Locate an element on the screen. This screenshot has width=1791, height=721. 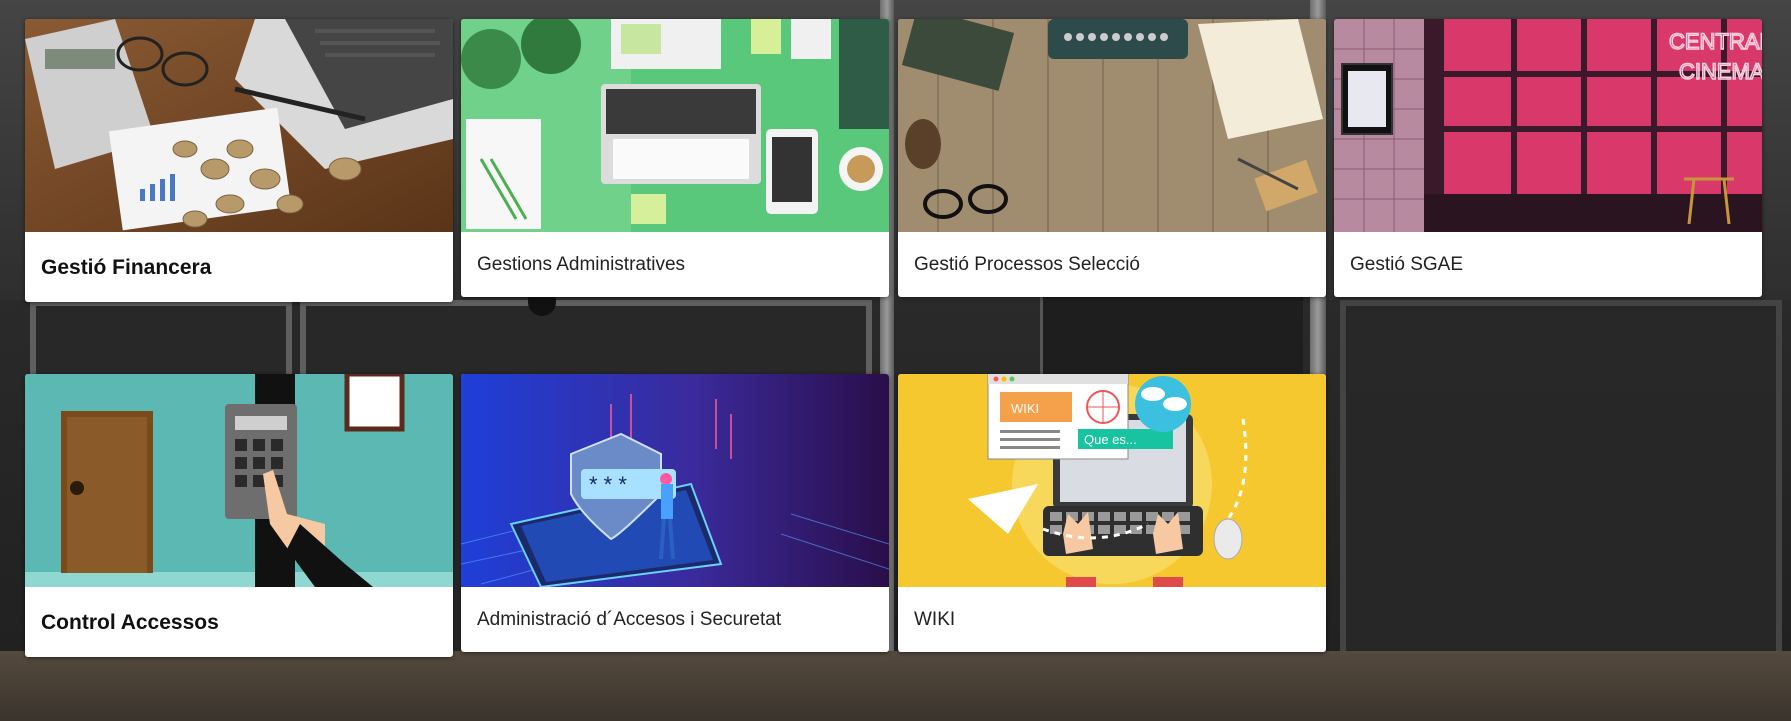
card-gestions-administratives: Gestions Administratives is located at coordinates (675, 158).